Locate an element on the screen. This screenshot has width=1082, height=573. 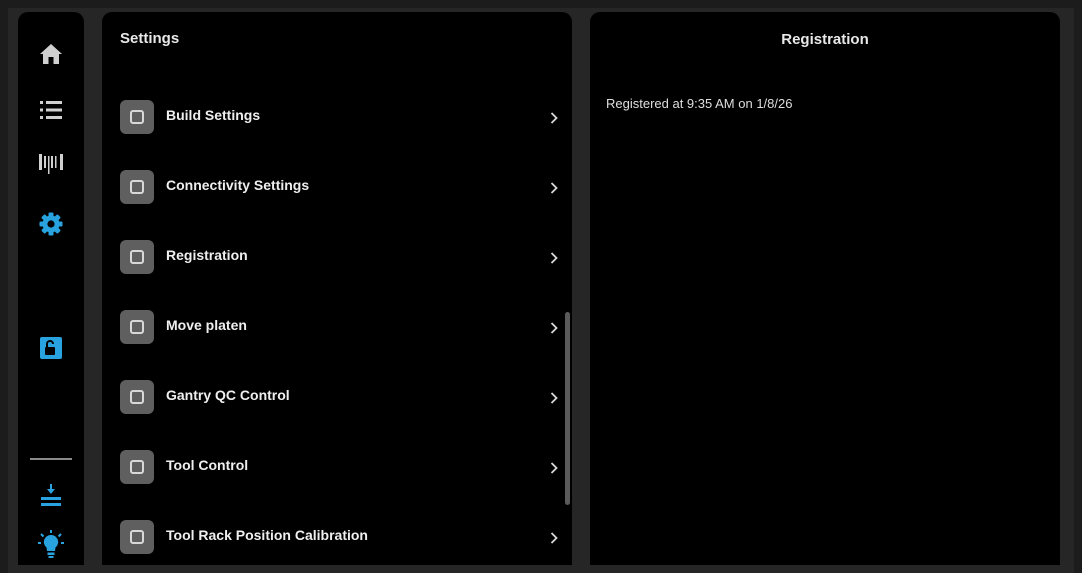
nav-list-button is located at coordinates (51, 110).